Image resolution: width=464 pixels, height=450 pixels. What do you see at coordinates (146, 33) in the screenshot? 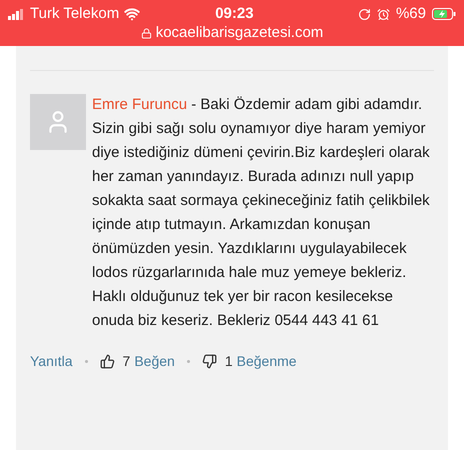
I see `lock-icon` at bounding box center [146, 33].